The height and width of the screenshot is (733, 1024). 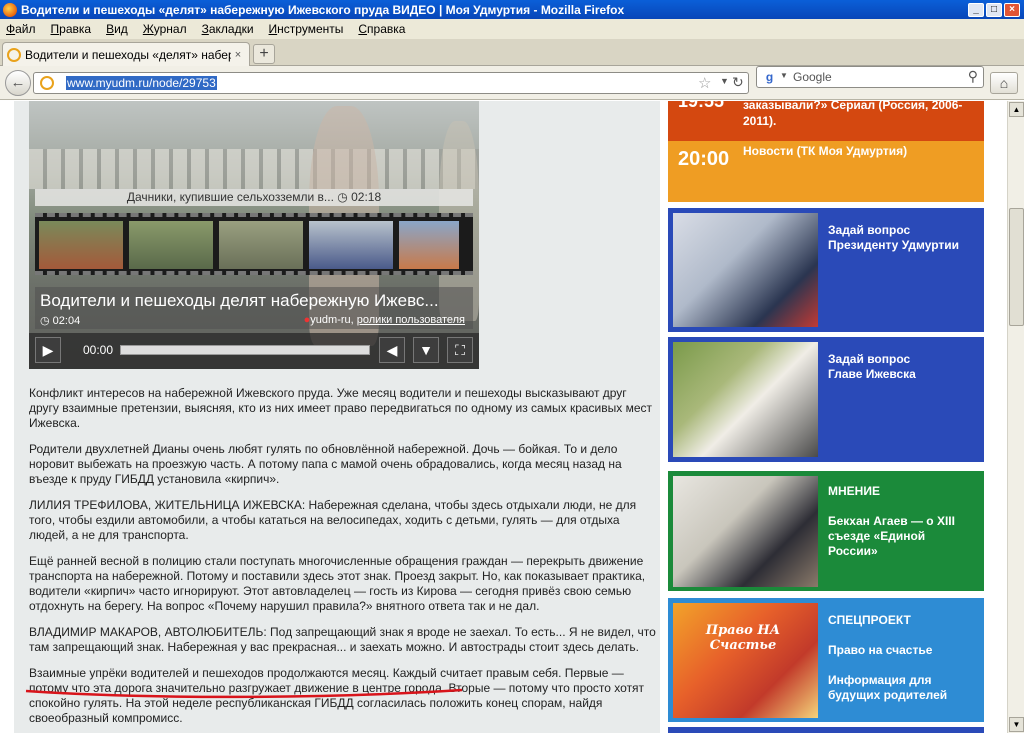 What do you see at coordinates (245, 350) in the screenshot?
I see `video-seek-bar` at bounding box center [245, 350].